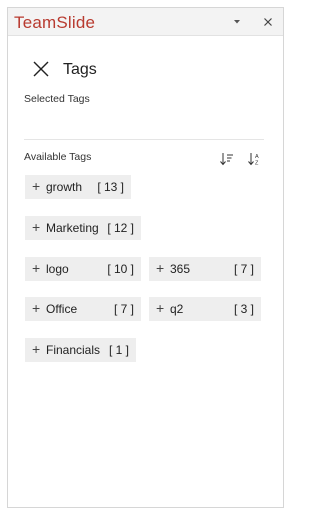  I want to click on svg-text: A, so click(257, 157).